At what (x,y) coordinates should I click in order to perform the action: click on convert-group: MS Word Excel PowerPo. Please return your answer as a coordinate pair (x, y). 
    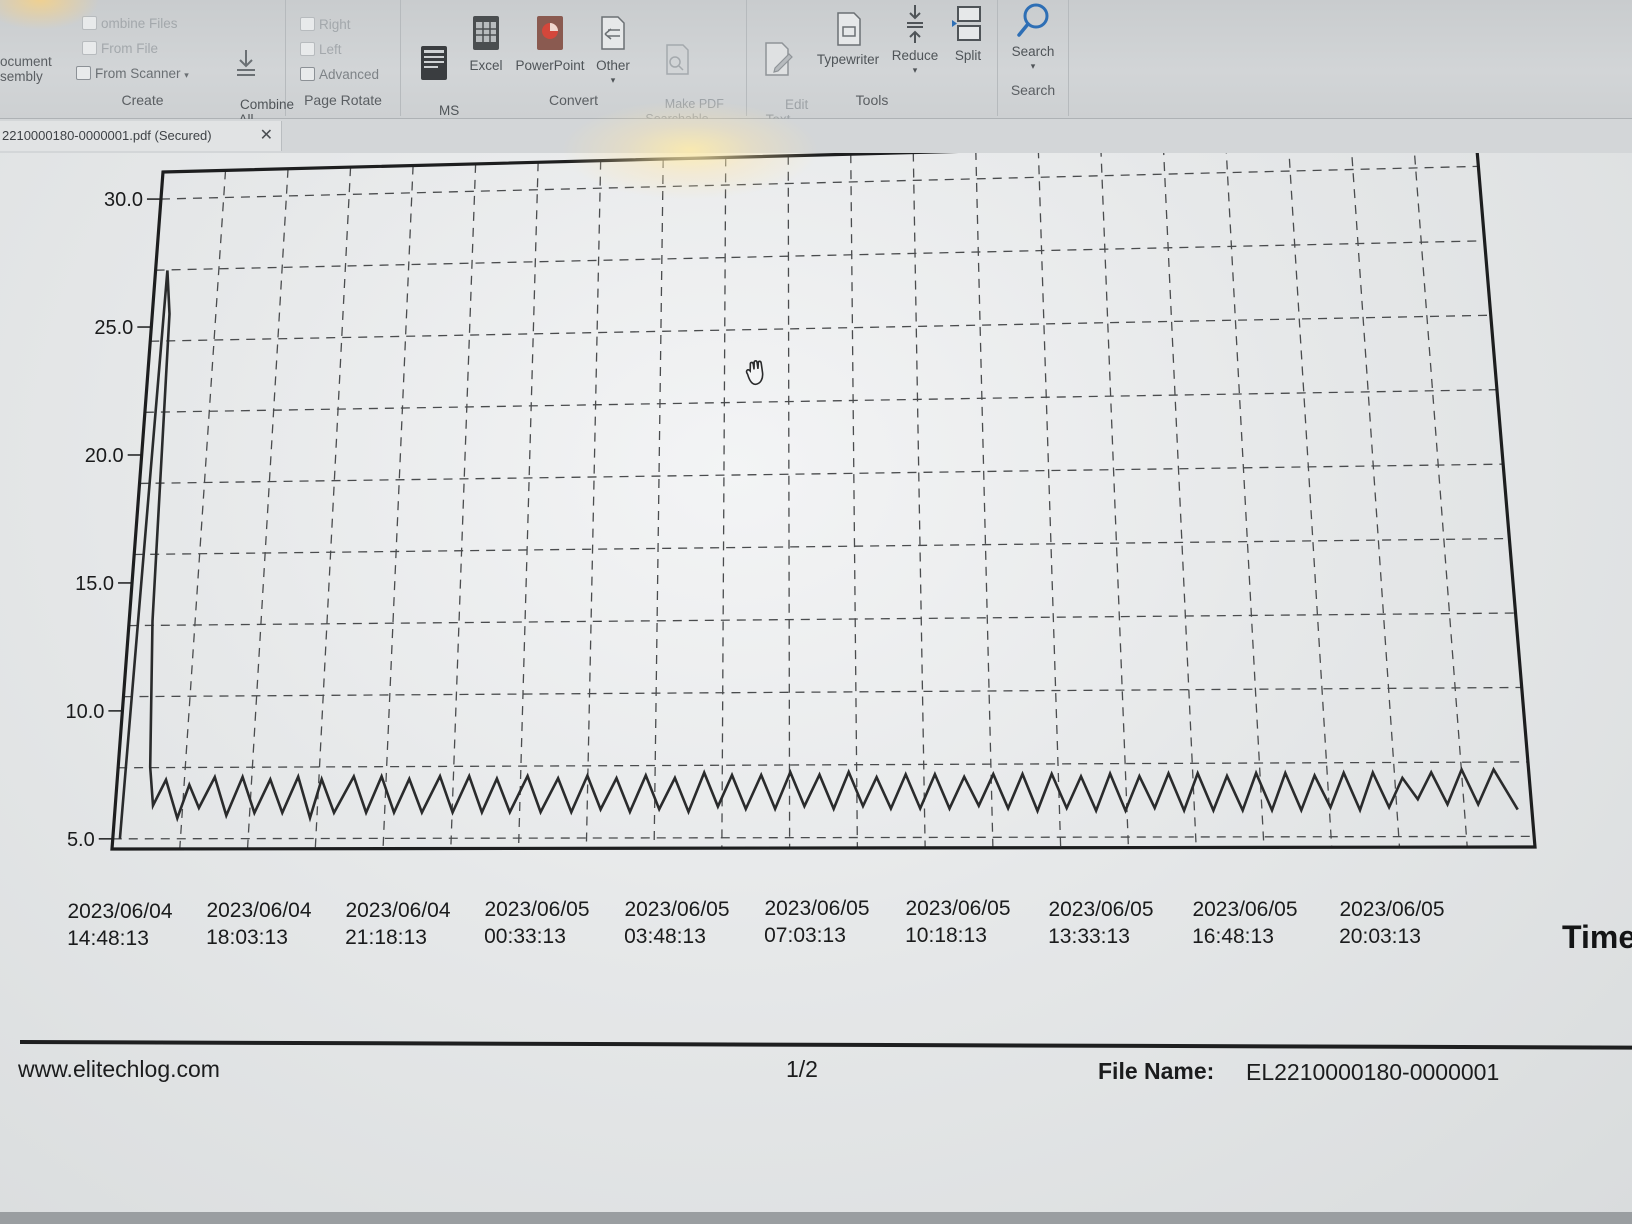
    Looking at the image, I should click on (574, 66).